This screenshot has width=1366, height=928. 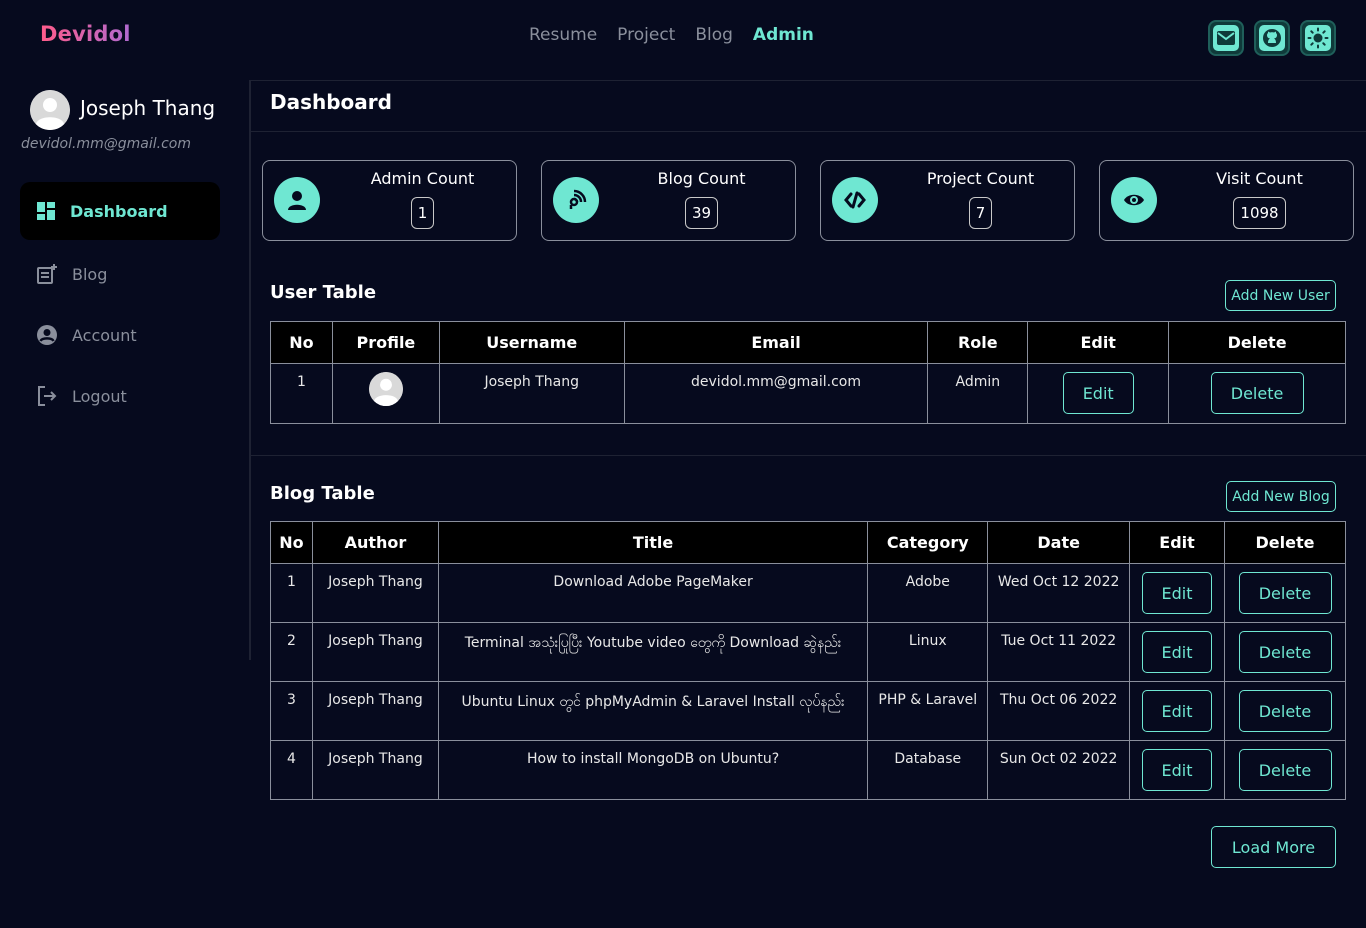 I want to click on sidebar-item-logout: Logout, so click(x=120, y=396).